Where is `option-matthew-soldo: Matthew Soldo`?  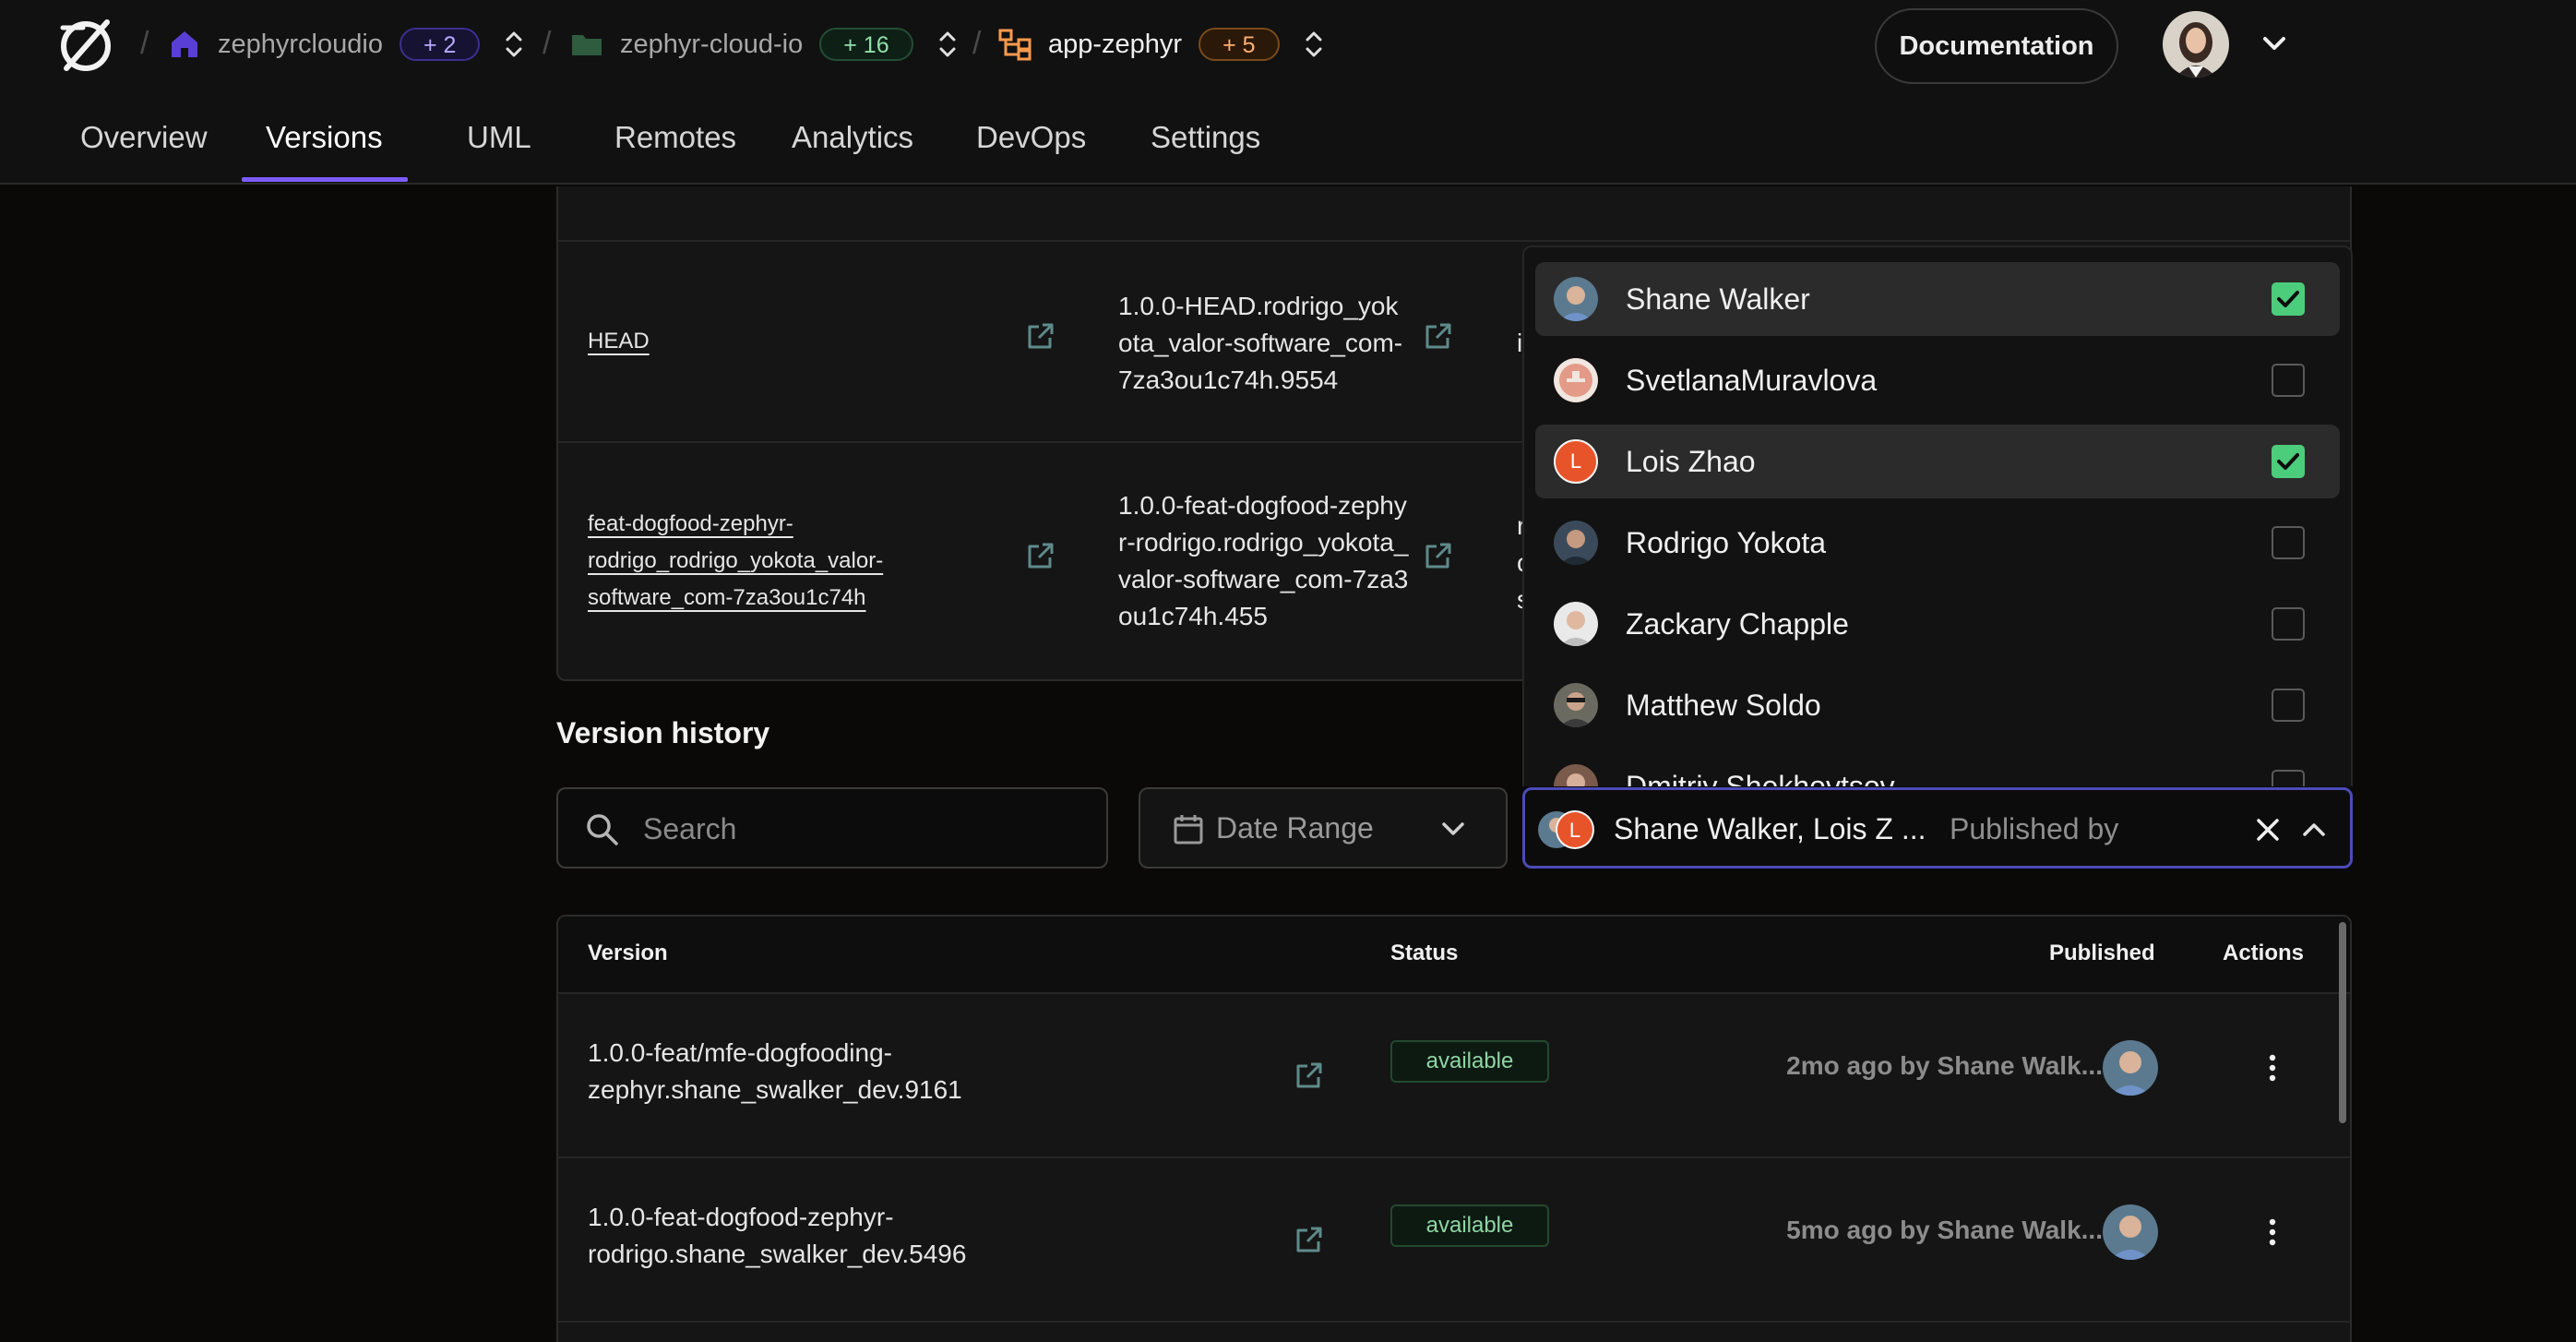
option-matthew-soldo: Matthew Soldo is located at coordinates (1937, 705).